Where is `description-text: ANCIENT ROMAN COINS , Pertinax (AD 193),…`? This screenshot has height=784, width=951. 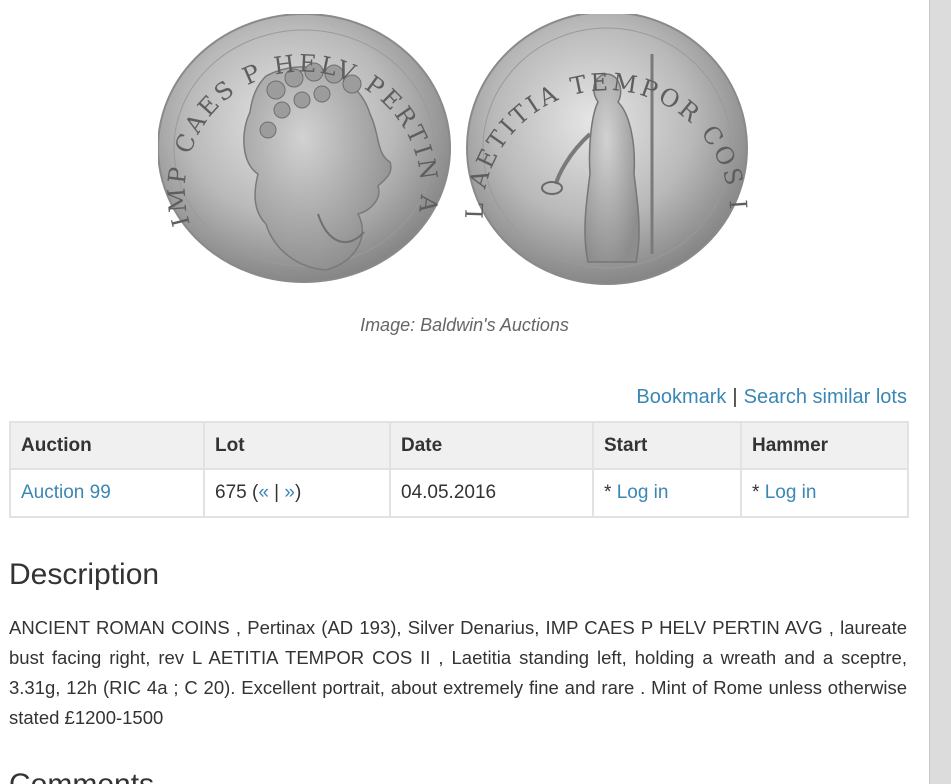 description-text: ANCIENT ROMAN COINS , Pertinax (AD 193),… is located at coordinates (458, 672).